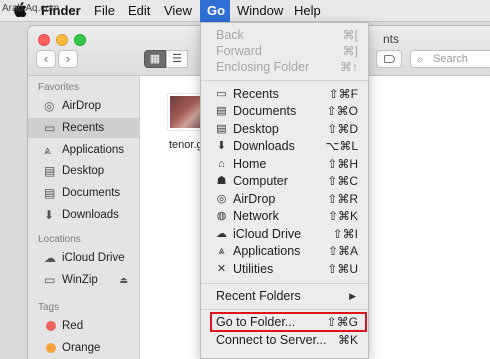  Describe the element at coordinates (221, 146) in the screenshot. I see `downloads-icon: ⬇` at that location.